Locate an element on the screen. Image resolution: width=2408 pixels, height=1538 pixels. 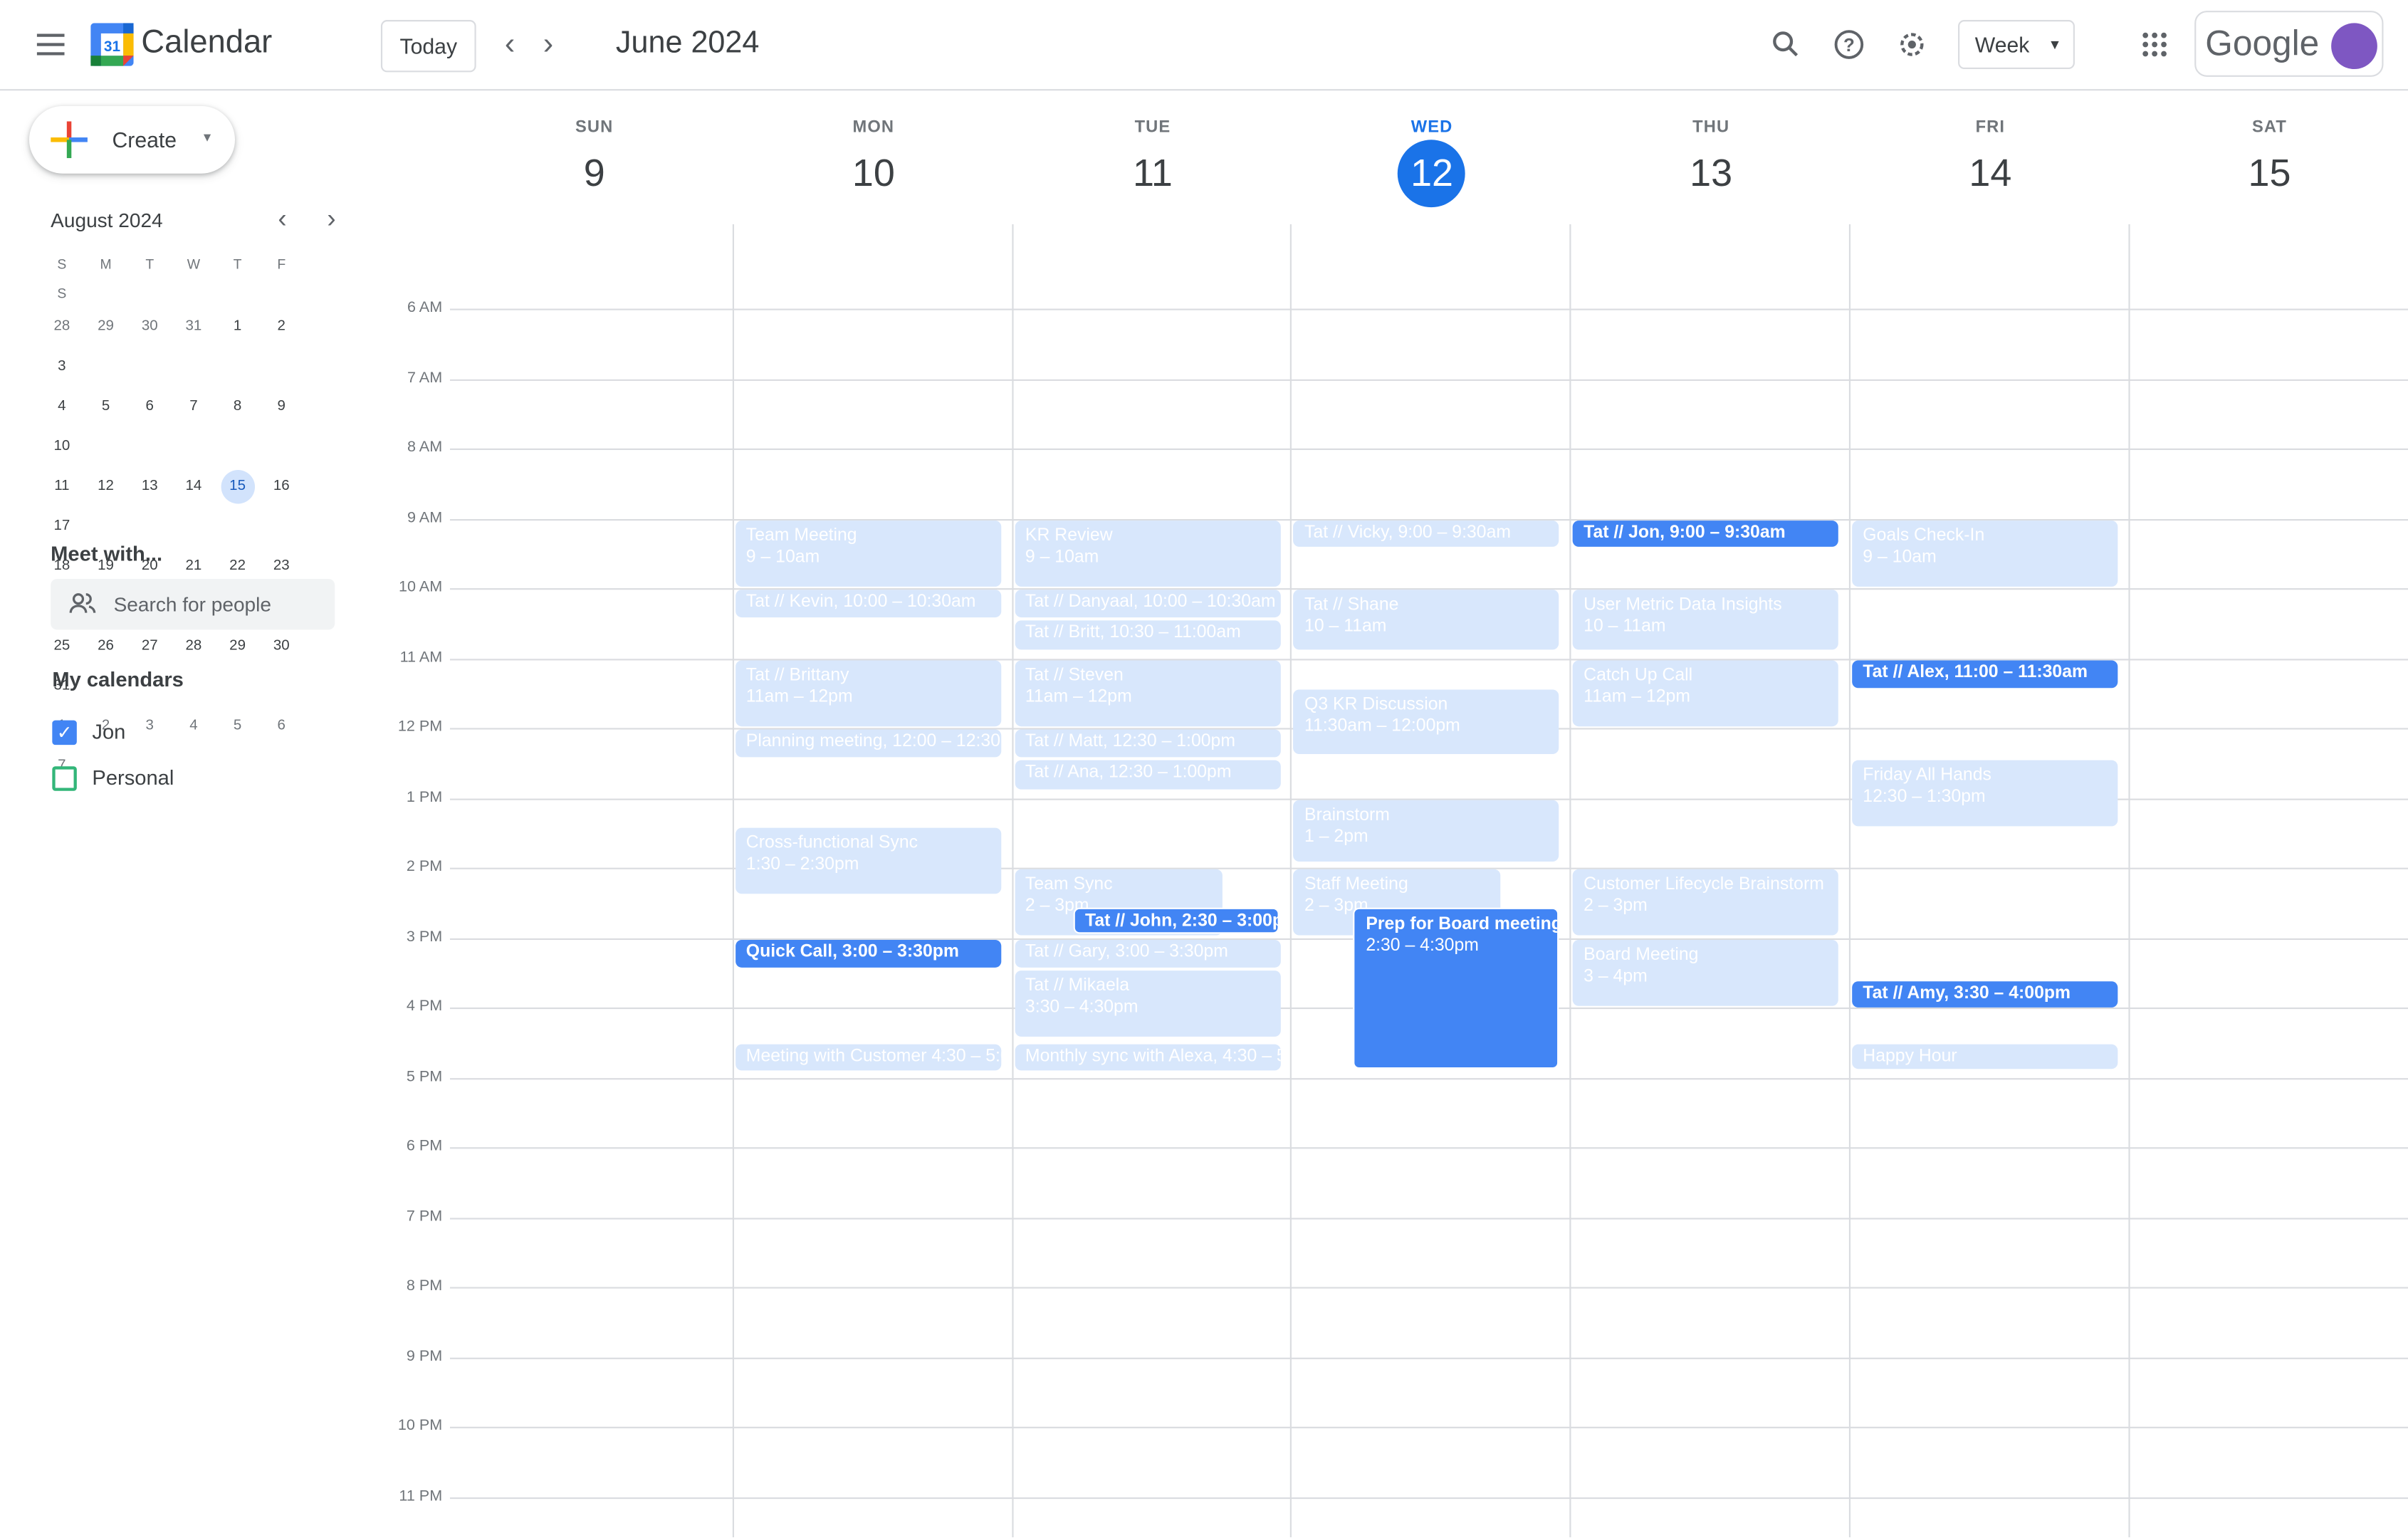
checkbox-checked-icon: ✓ is located at coordinates (64, 733).